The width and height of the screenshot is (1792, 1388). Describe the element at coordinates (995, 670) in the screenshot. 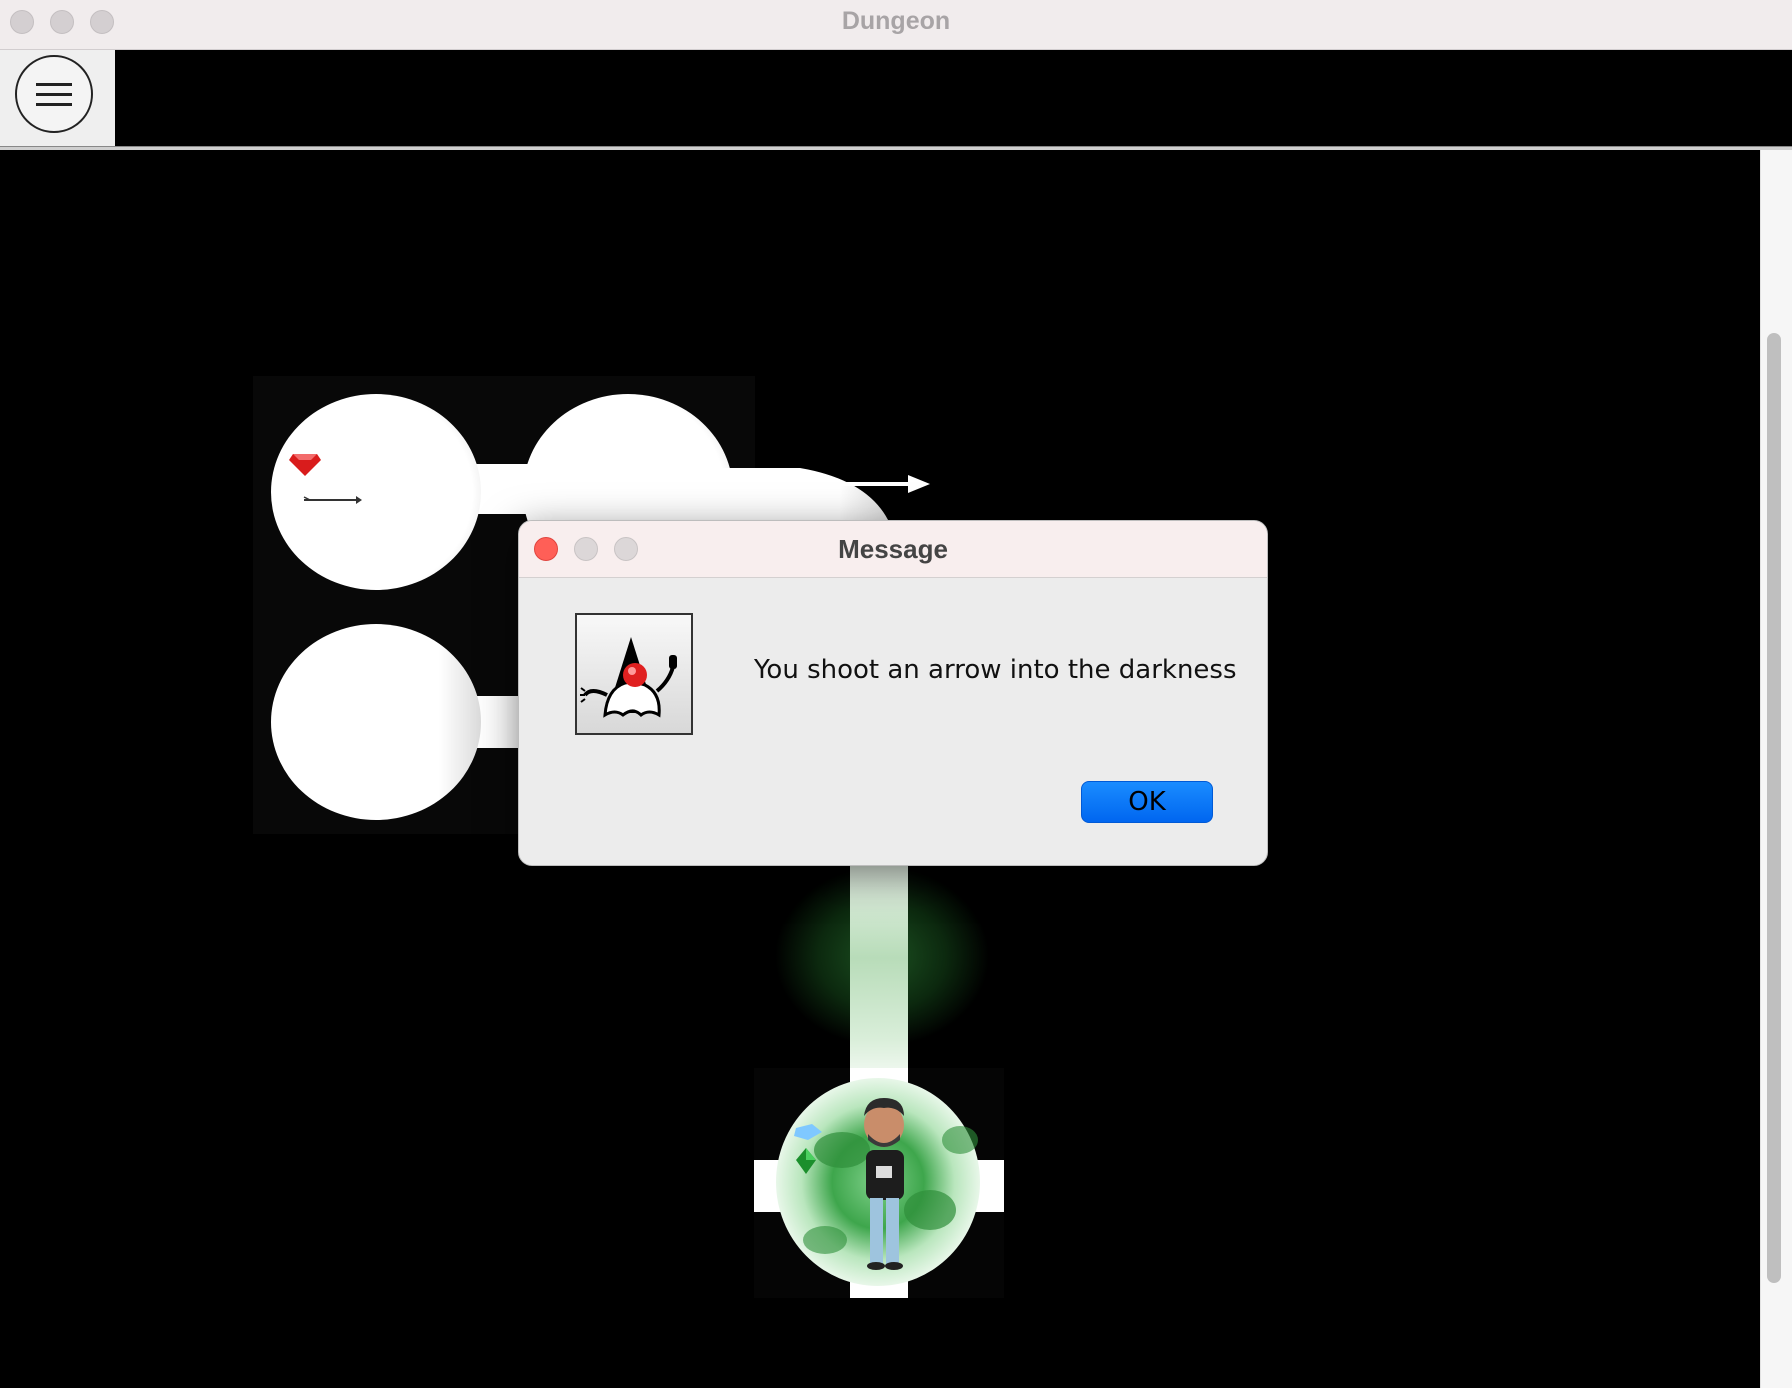

I see `dialog-message: You shoot an arrow into the darkness` at that location.